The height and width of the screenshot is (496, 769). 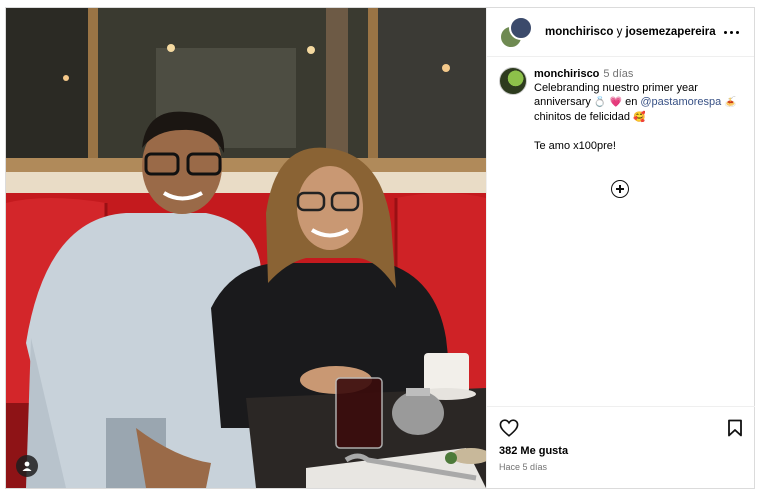 I want to click on post-actions: 382 Me gusta Hace 5 días, so click(x=621, y=447).